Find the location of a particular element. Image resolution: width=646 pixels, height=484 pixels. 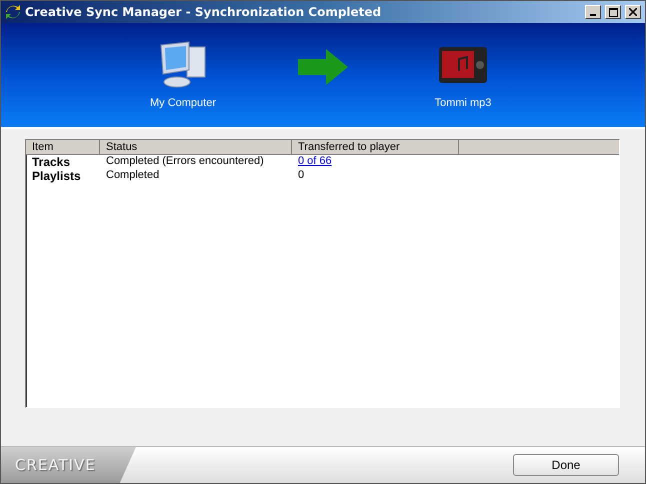

transferred-link: 0 of 66 is located at coordinates (315, 162).